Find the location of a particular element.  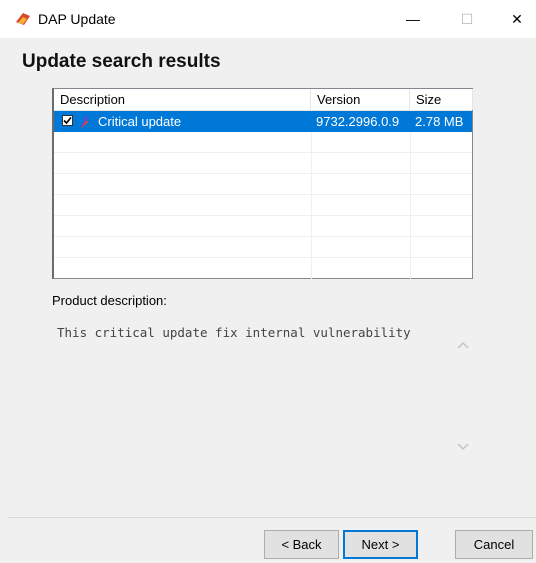

description-cell: Critical update is located at coordinates (182, 121).